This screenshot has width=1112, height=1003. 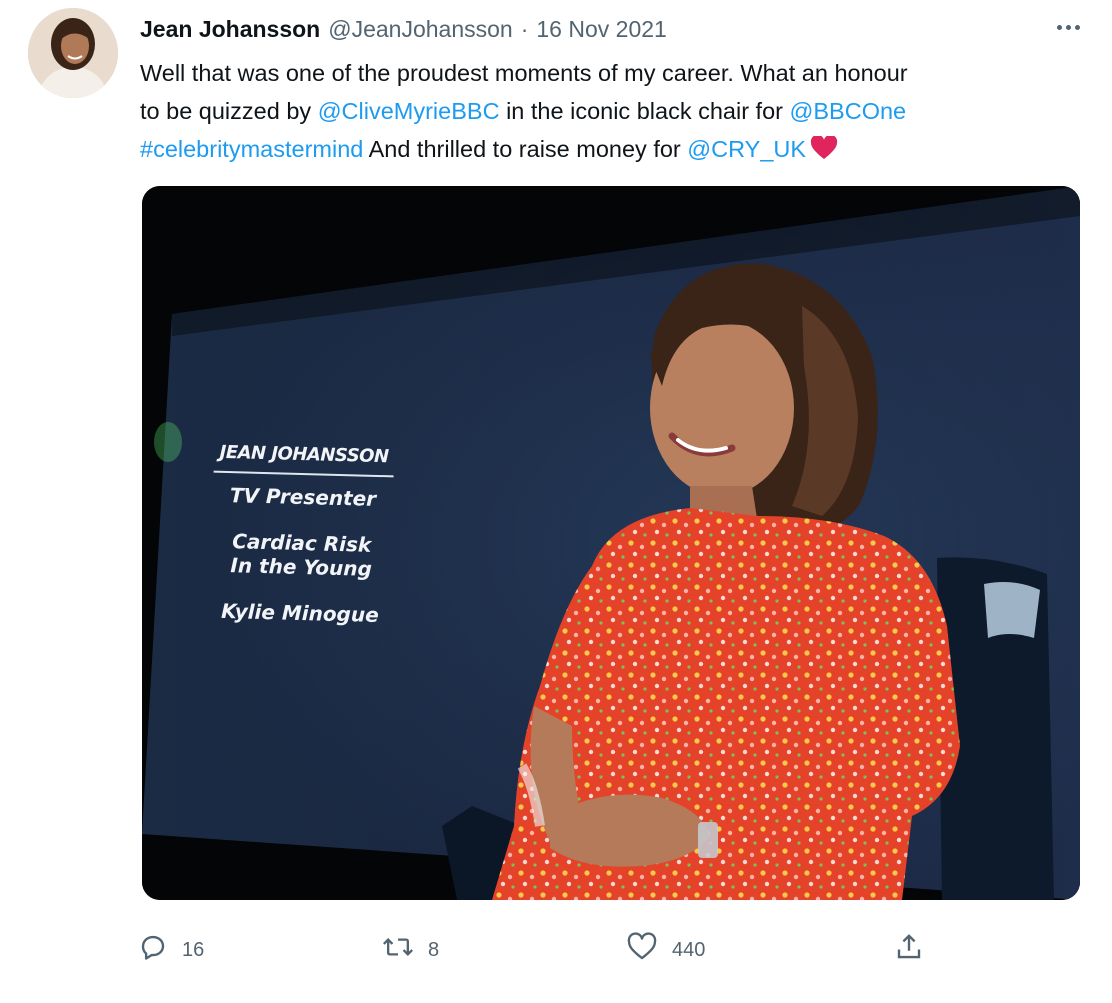 I want to click on red-heart-icon, so click(x=824, y=152).